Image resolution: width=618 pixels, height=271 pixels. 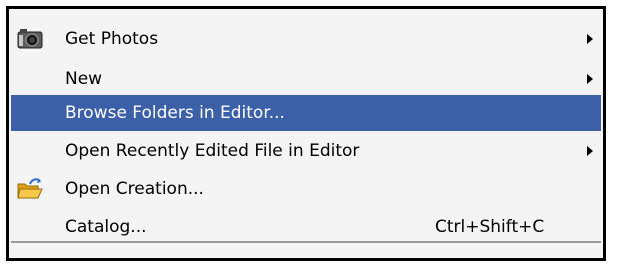 I want to click on folder-open-icon, so click(x=30, y=189).